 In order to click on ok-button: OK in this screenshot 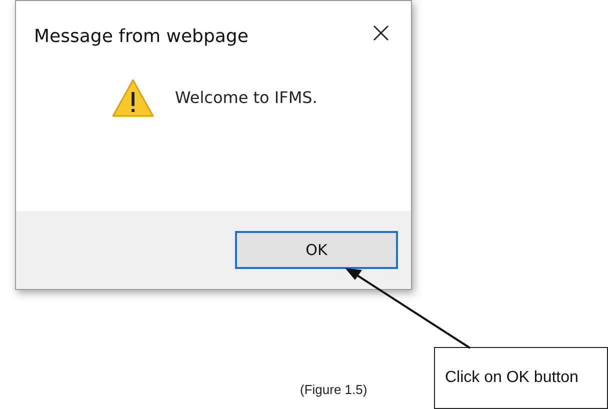, I will do `click(316, 250)`.